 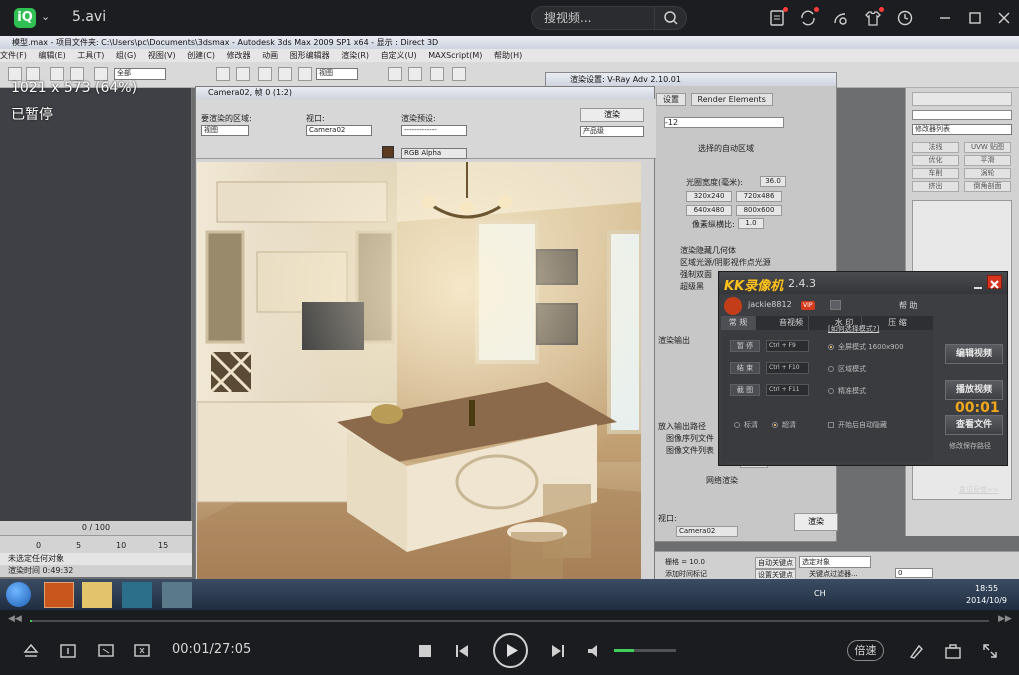 What do you see at coordinates (852, 369) in the screenshot?
I see `kk-mode-region: 区域模式` at bounding box center [852, 369].